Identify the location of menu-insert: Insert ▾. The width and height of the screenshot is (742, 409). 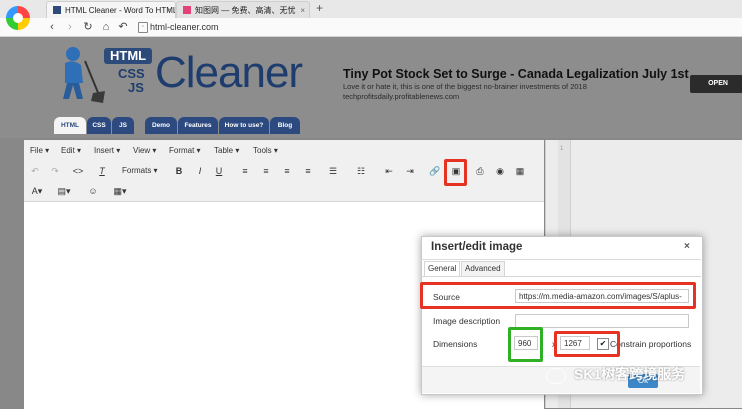
(107, 150).